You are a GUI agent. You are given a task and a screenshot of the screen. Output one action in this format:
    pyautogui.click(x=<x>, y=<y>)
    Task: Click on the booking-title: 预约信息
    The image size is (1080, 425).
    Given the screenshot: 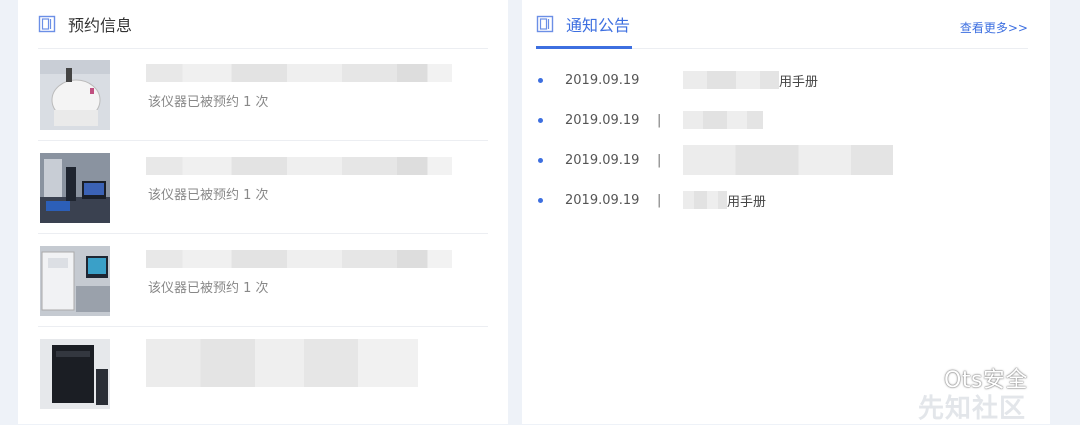 What is the action you would take?
    pyautogui.click(x=100, y=25)
    